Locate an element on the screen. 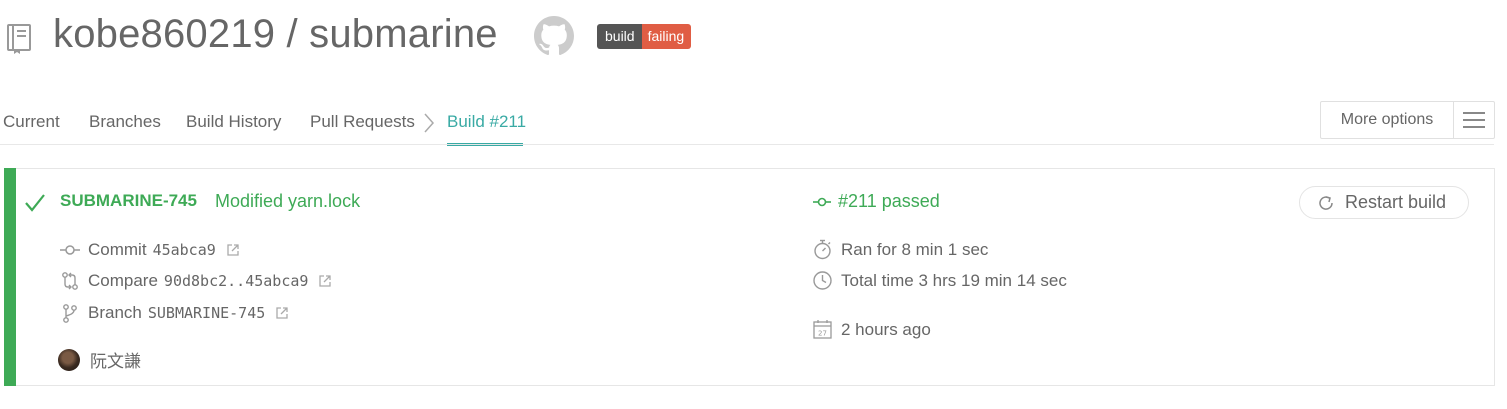  commit-message: Modified yarn.lock is located at coordinates (287, 201).